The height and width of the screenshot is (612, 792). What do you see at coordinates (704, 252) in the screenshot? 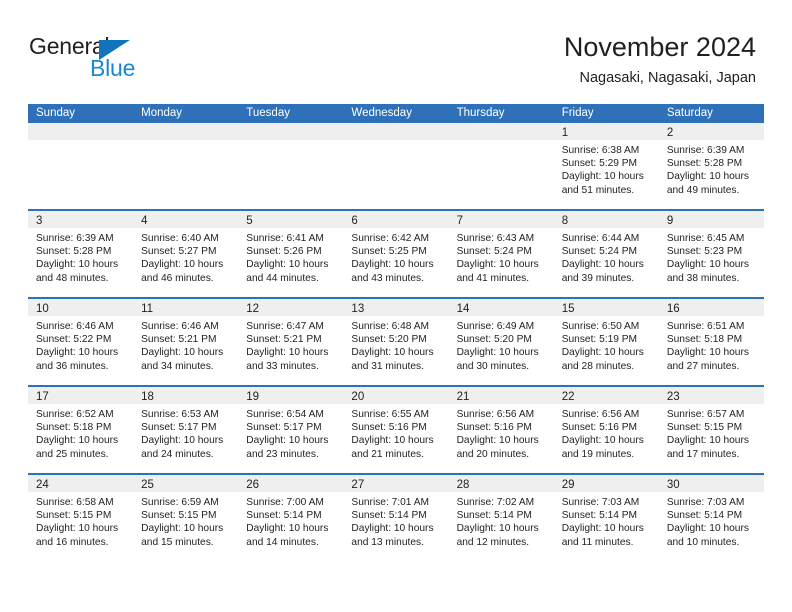
I see `sunset-text: Sunset: 5:23 PM` at bounding box center [704, 252].